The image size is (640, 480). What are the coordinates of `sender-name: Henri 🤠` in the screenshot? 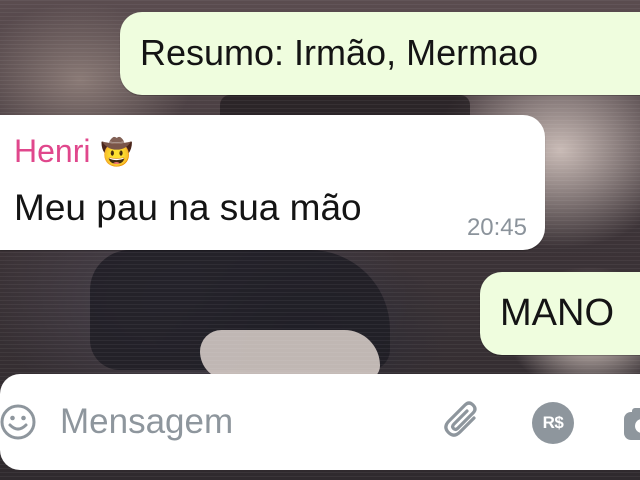 It's located at (73, 151).